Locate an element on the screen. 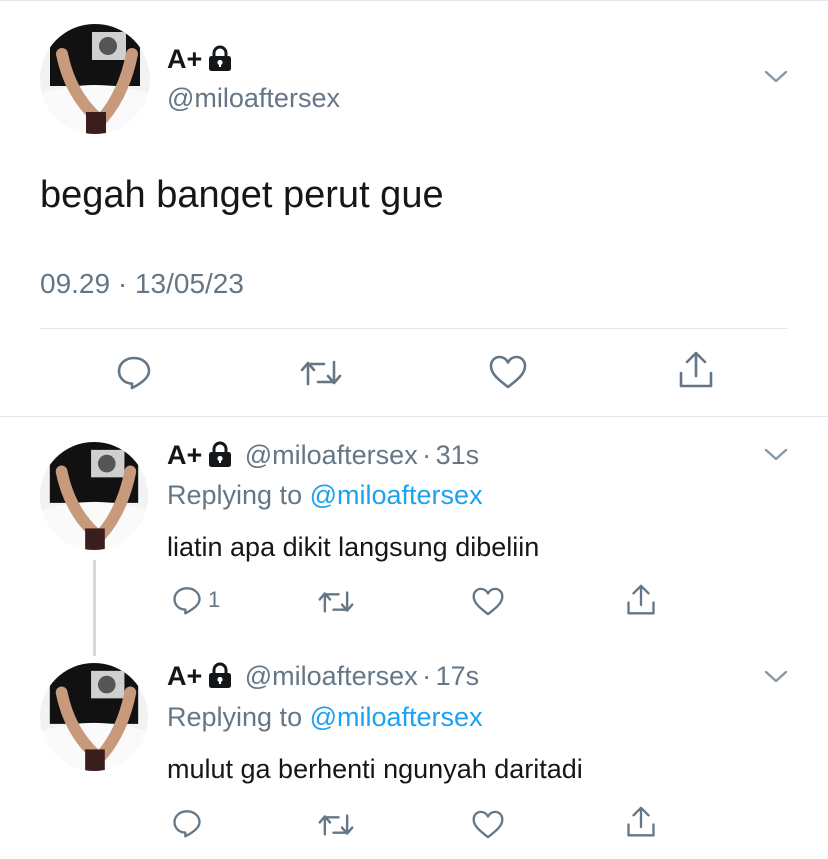  top-divider is located at coordinates (414, 0).